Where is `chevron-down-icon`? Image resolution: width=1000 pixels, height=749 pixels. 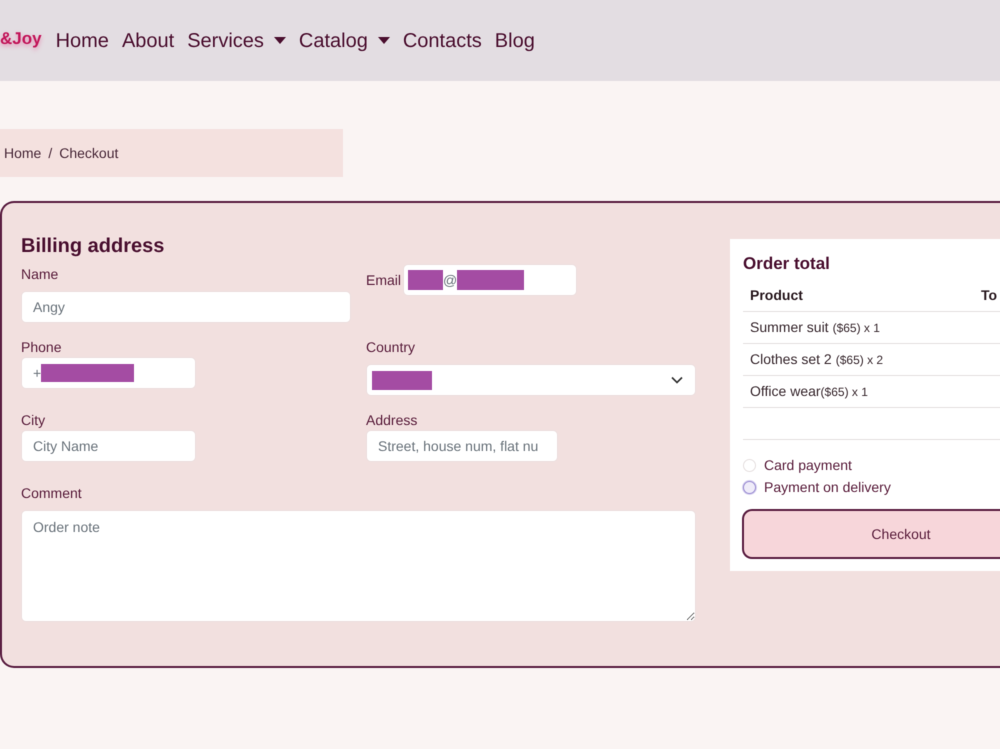 chevron-down-icon is located at coordinates (677, 380).